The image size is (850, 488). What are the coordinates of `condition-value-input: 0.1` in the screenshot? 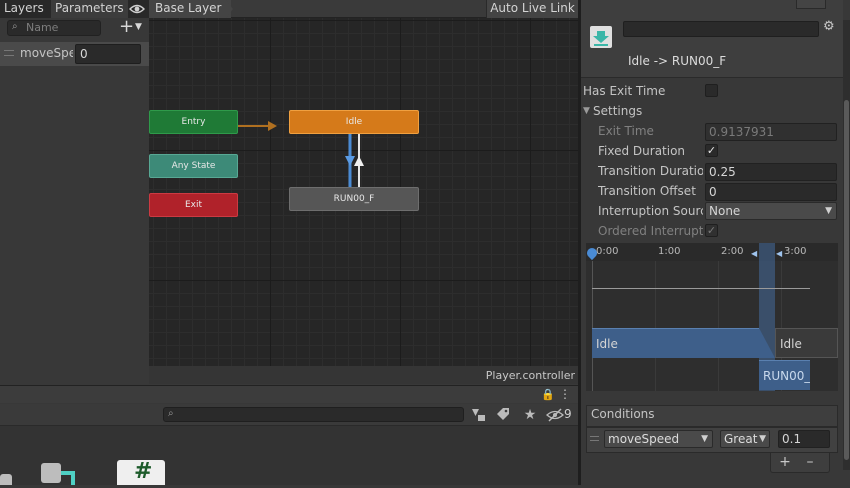 It's located at (804, 439).